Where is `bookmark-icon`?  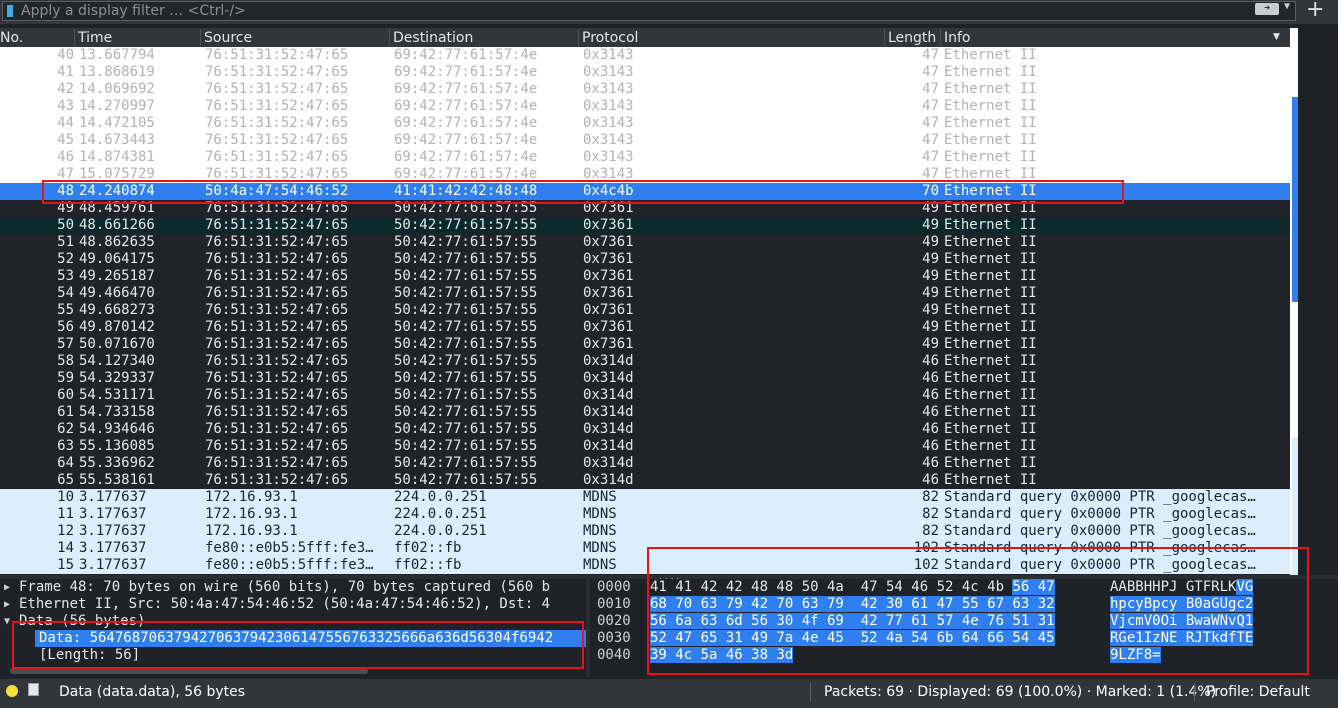
bookmark-icon is located at coordinates (10, 11).